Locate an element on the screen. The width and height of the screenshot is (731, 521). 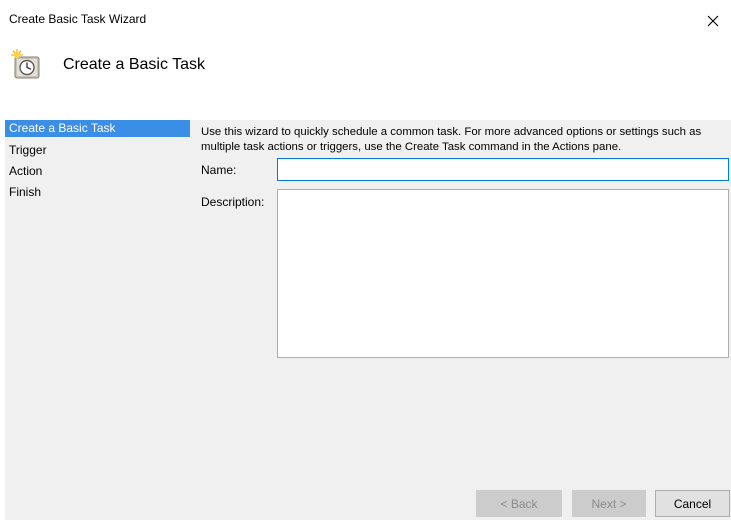
close-button is located at coordinates (713, 21).